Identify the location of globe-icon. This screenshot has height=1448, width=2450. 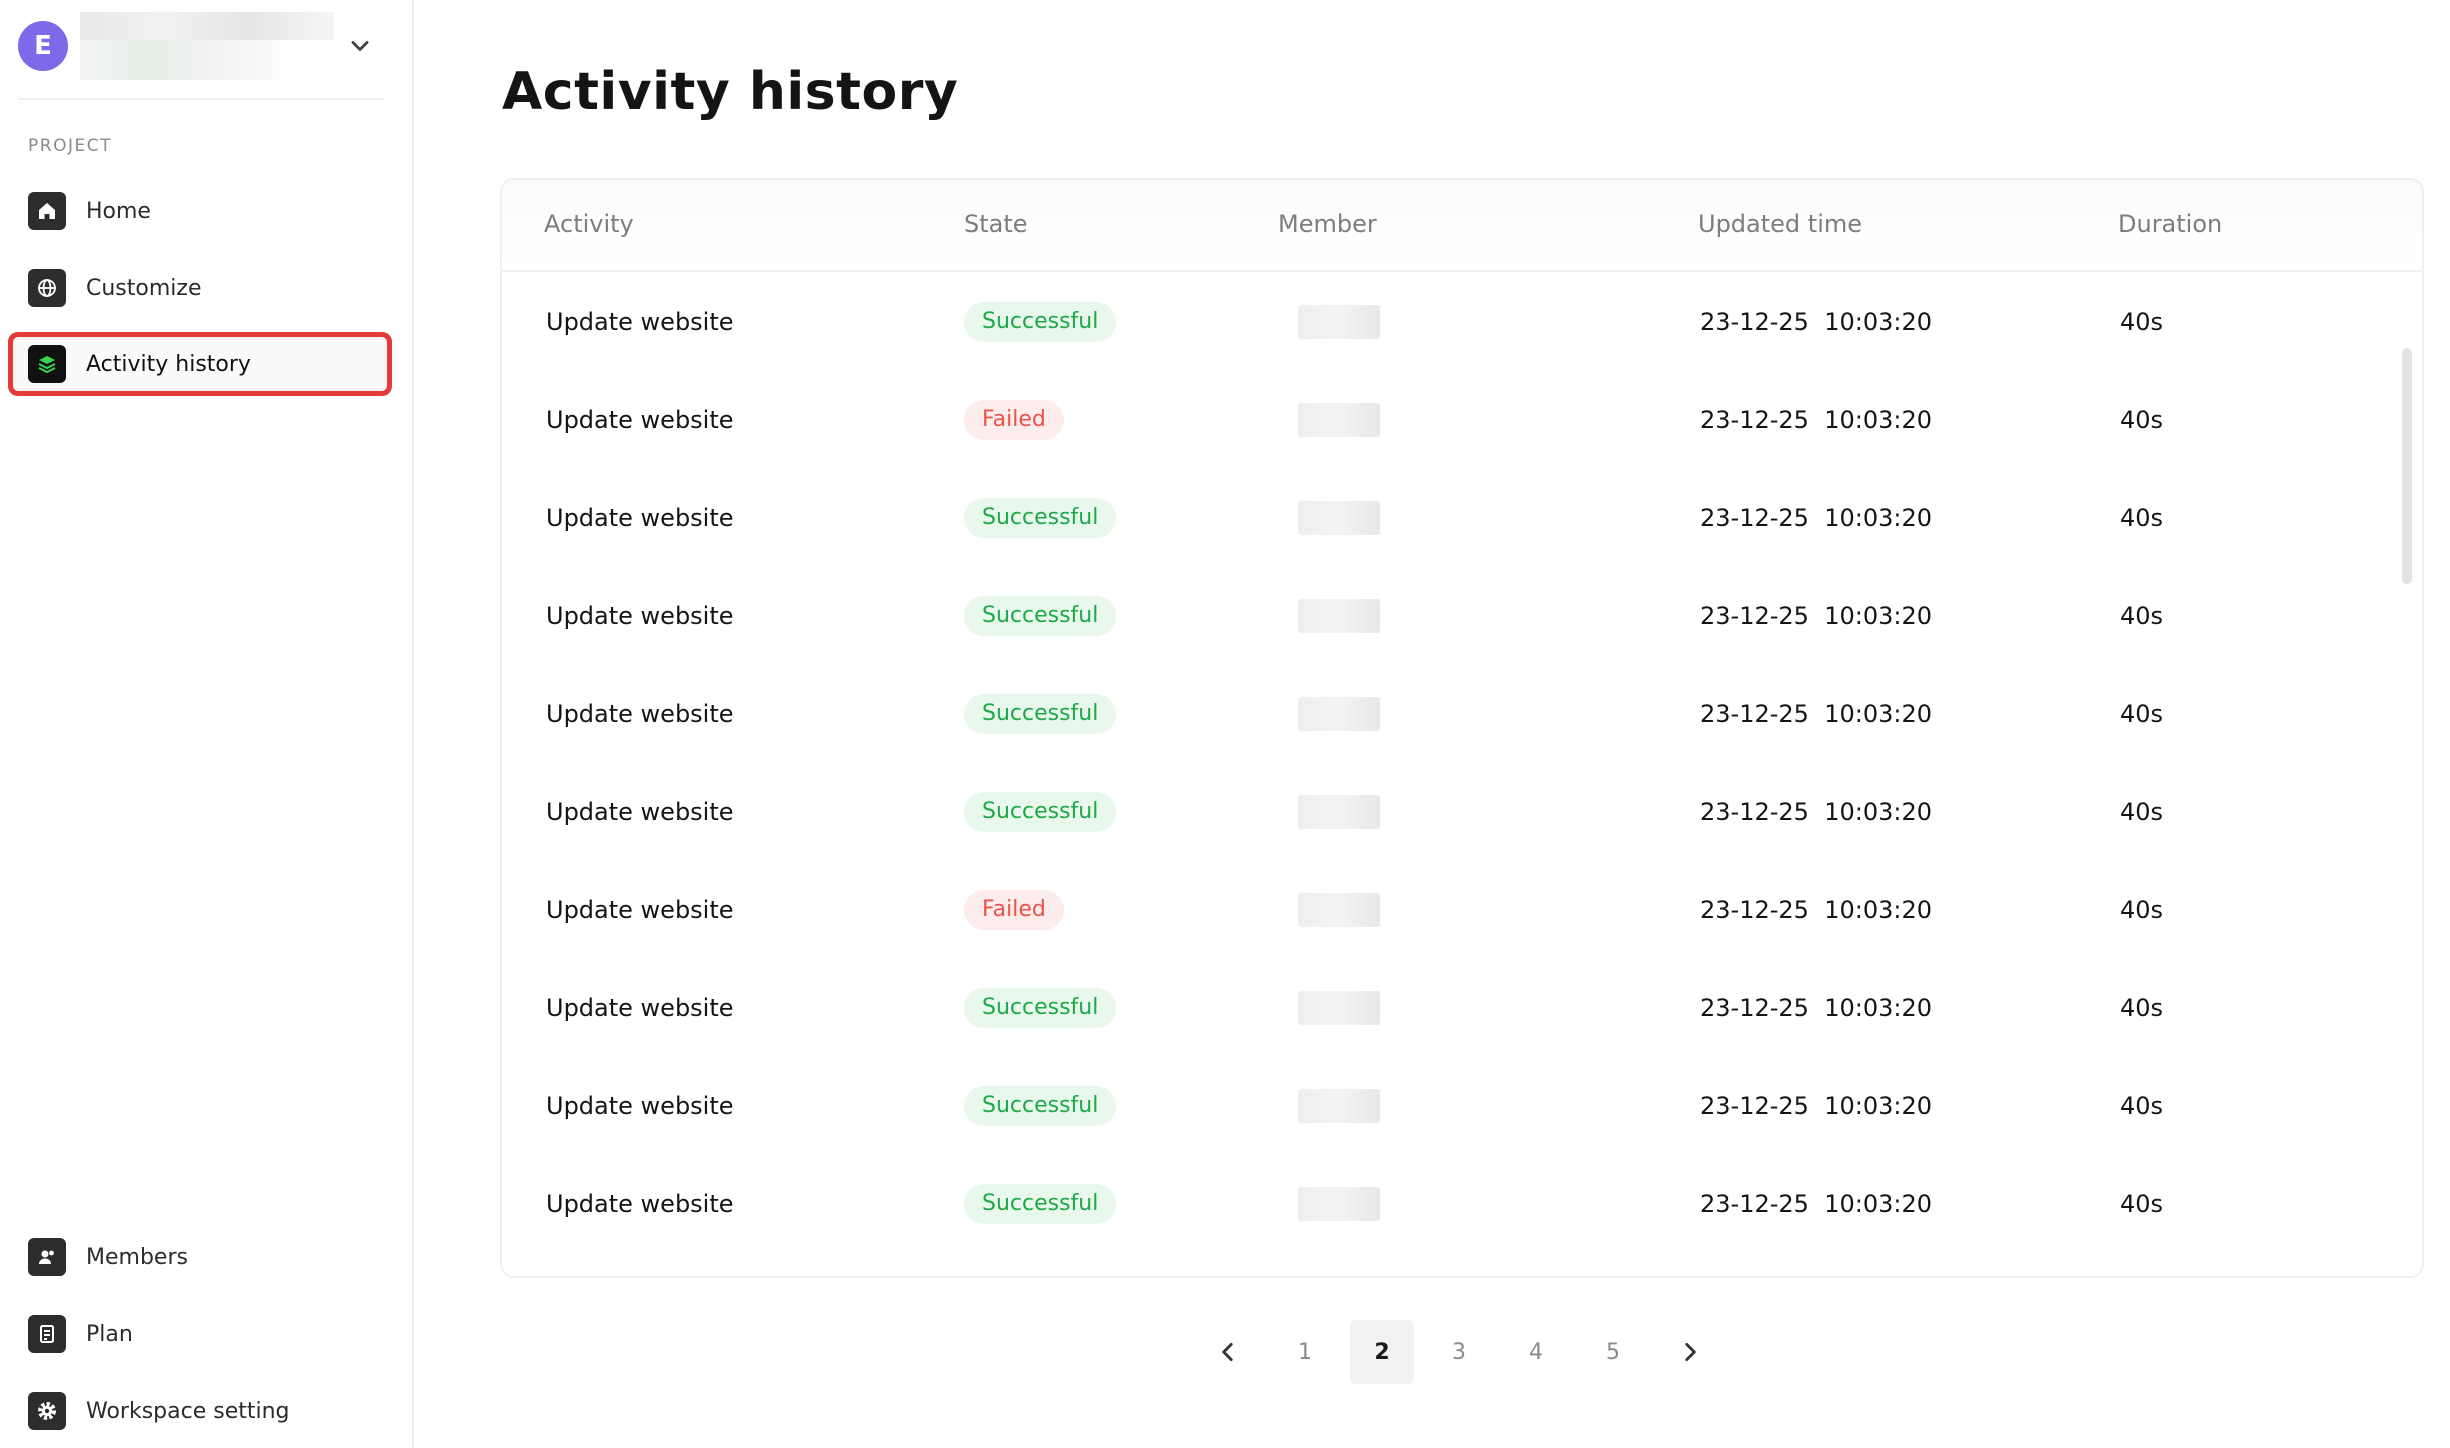
(47, 288).